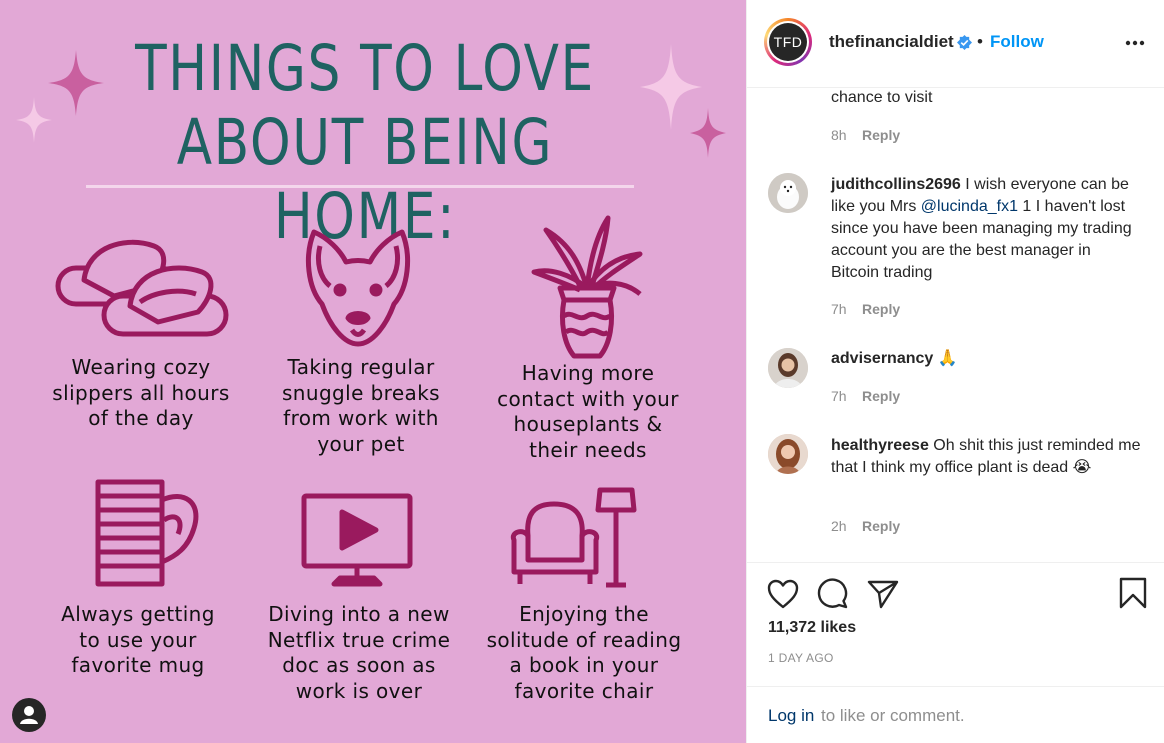  I want to click on brand-logo: TFD, so click(788, 42).